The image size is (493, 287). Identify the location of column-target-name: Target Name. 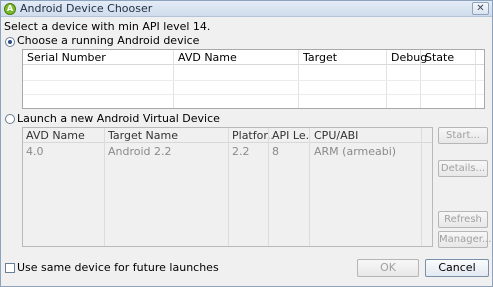
(143, 135).